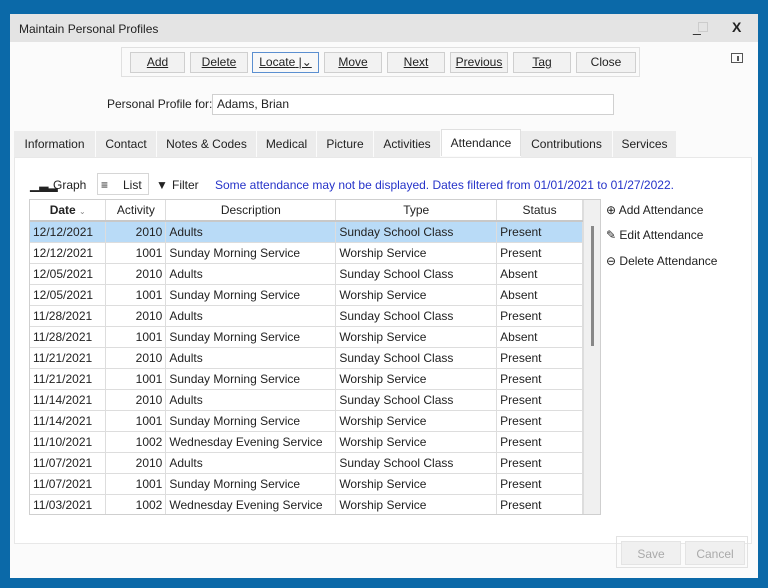 The height and width of the screenshot is (588, 768). Describe the element at coordinates (251, 504) in the screenshot. I see `cell-description: Wednesday Evening Service` at that location.